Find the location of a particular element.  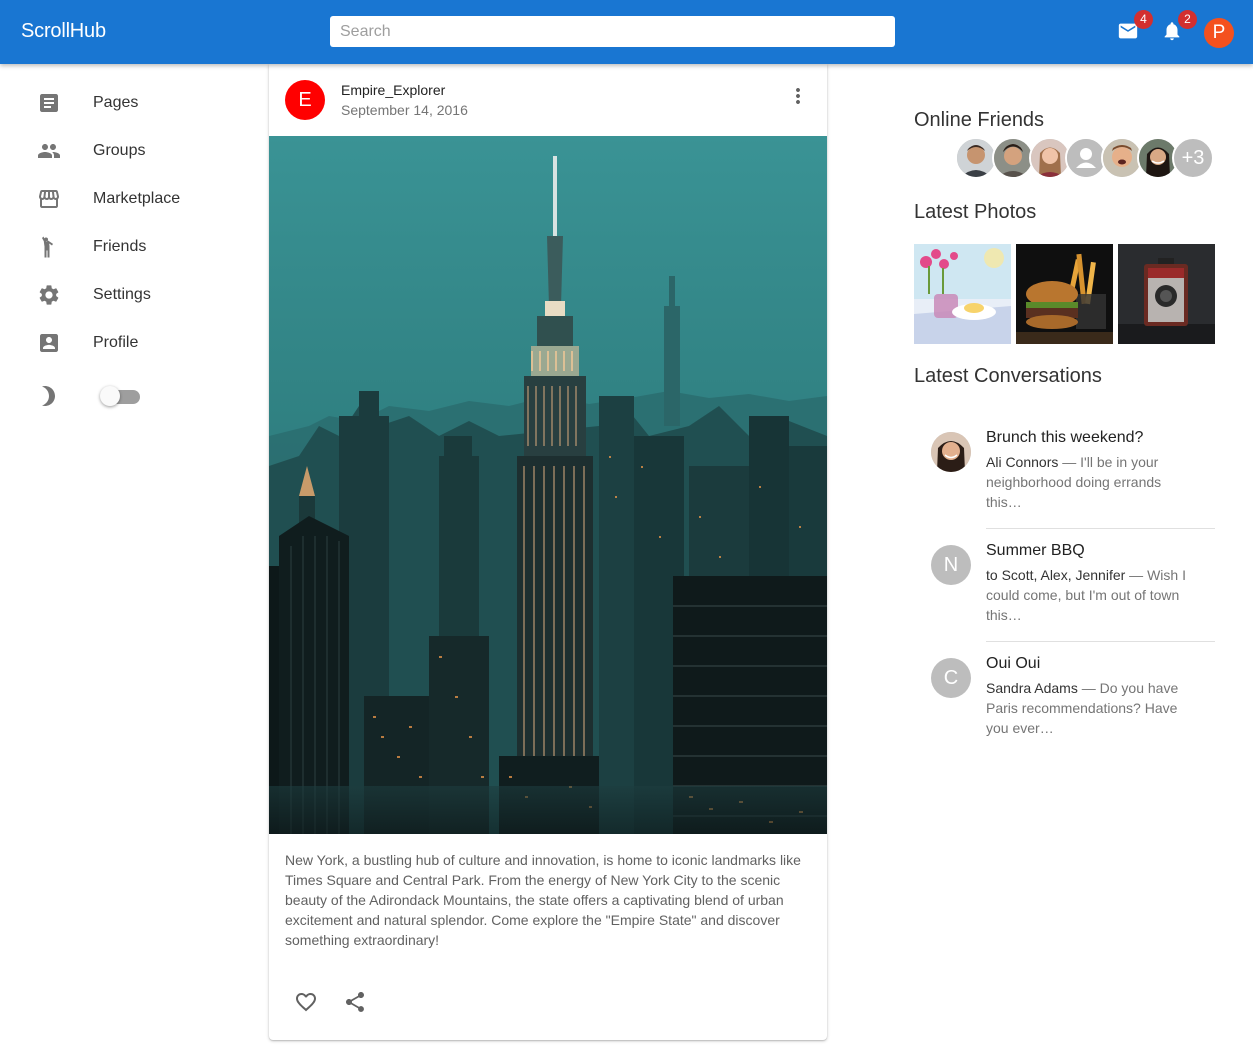

author-avatar: E is located at coordinates (305, 100).